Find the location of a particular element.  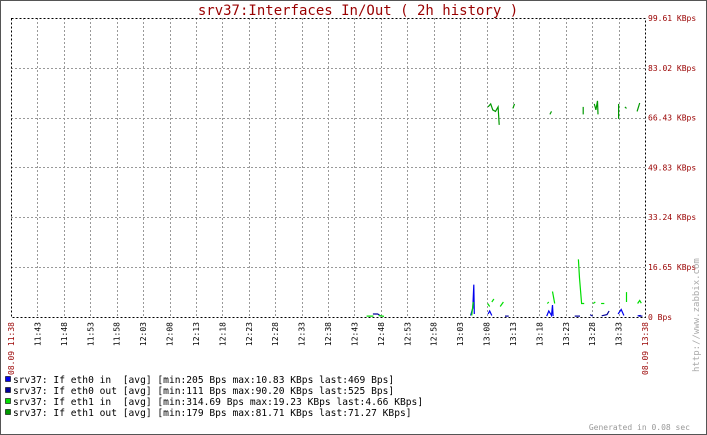

y-tick-label: 66.43 KBps is located at coordinates (672, 118).